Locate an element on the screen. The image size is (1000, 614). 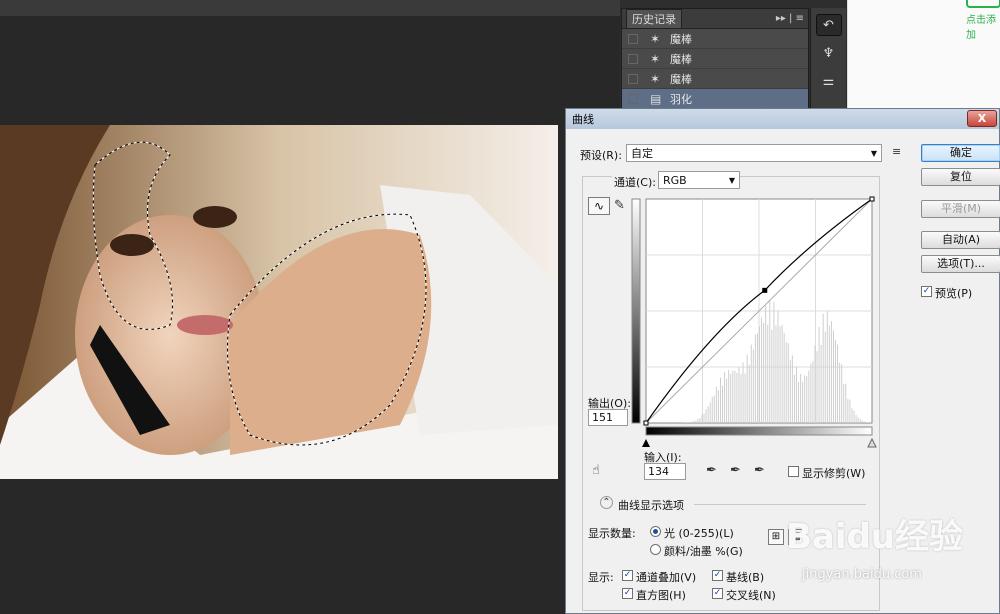
preview-checkbox: ✓ is located at coordinates (926, 291).